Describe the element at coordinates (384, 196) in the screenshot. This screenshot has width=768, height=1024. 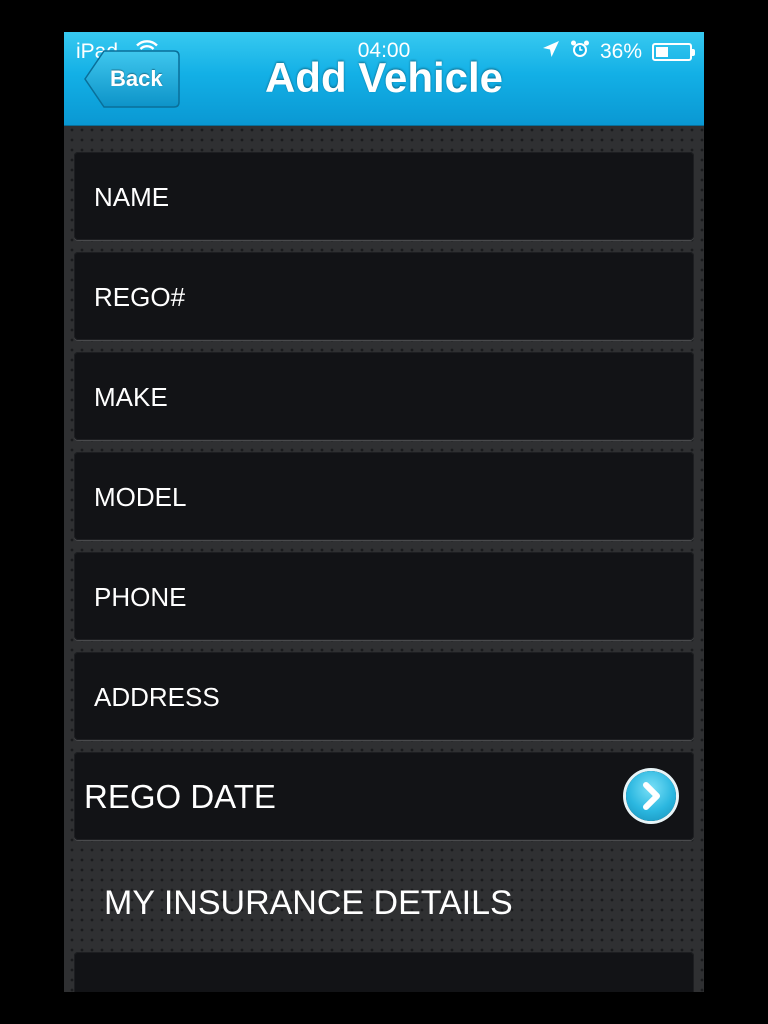
I see `name-field: NAME` at that location.